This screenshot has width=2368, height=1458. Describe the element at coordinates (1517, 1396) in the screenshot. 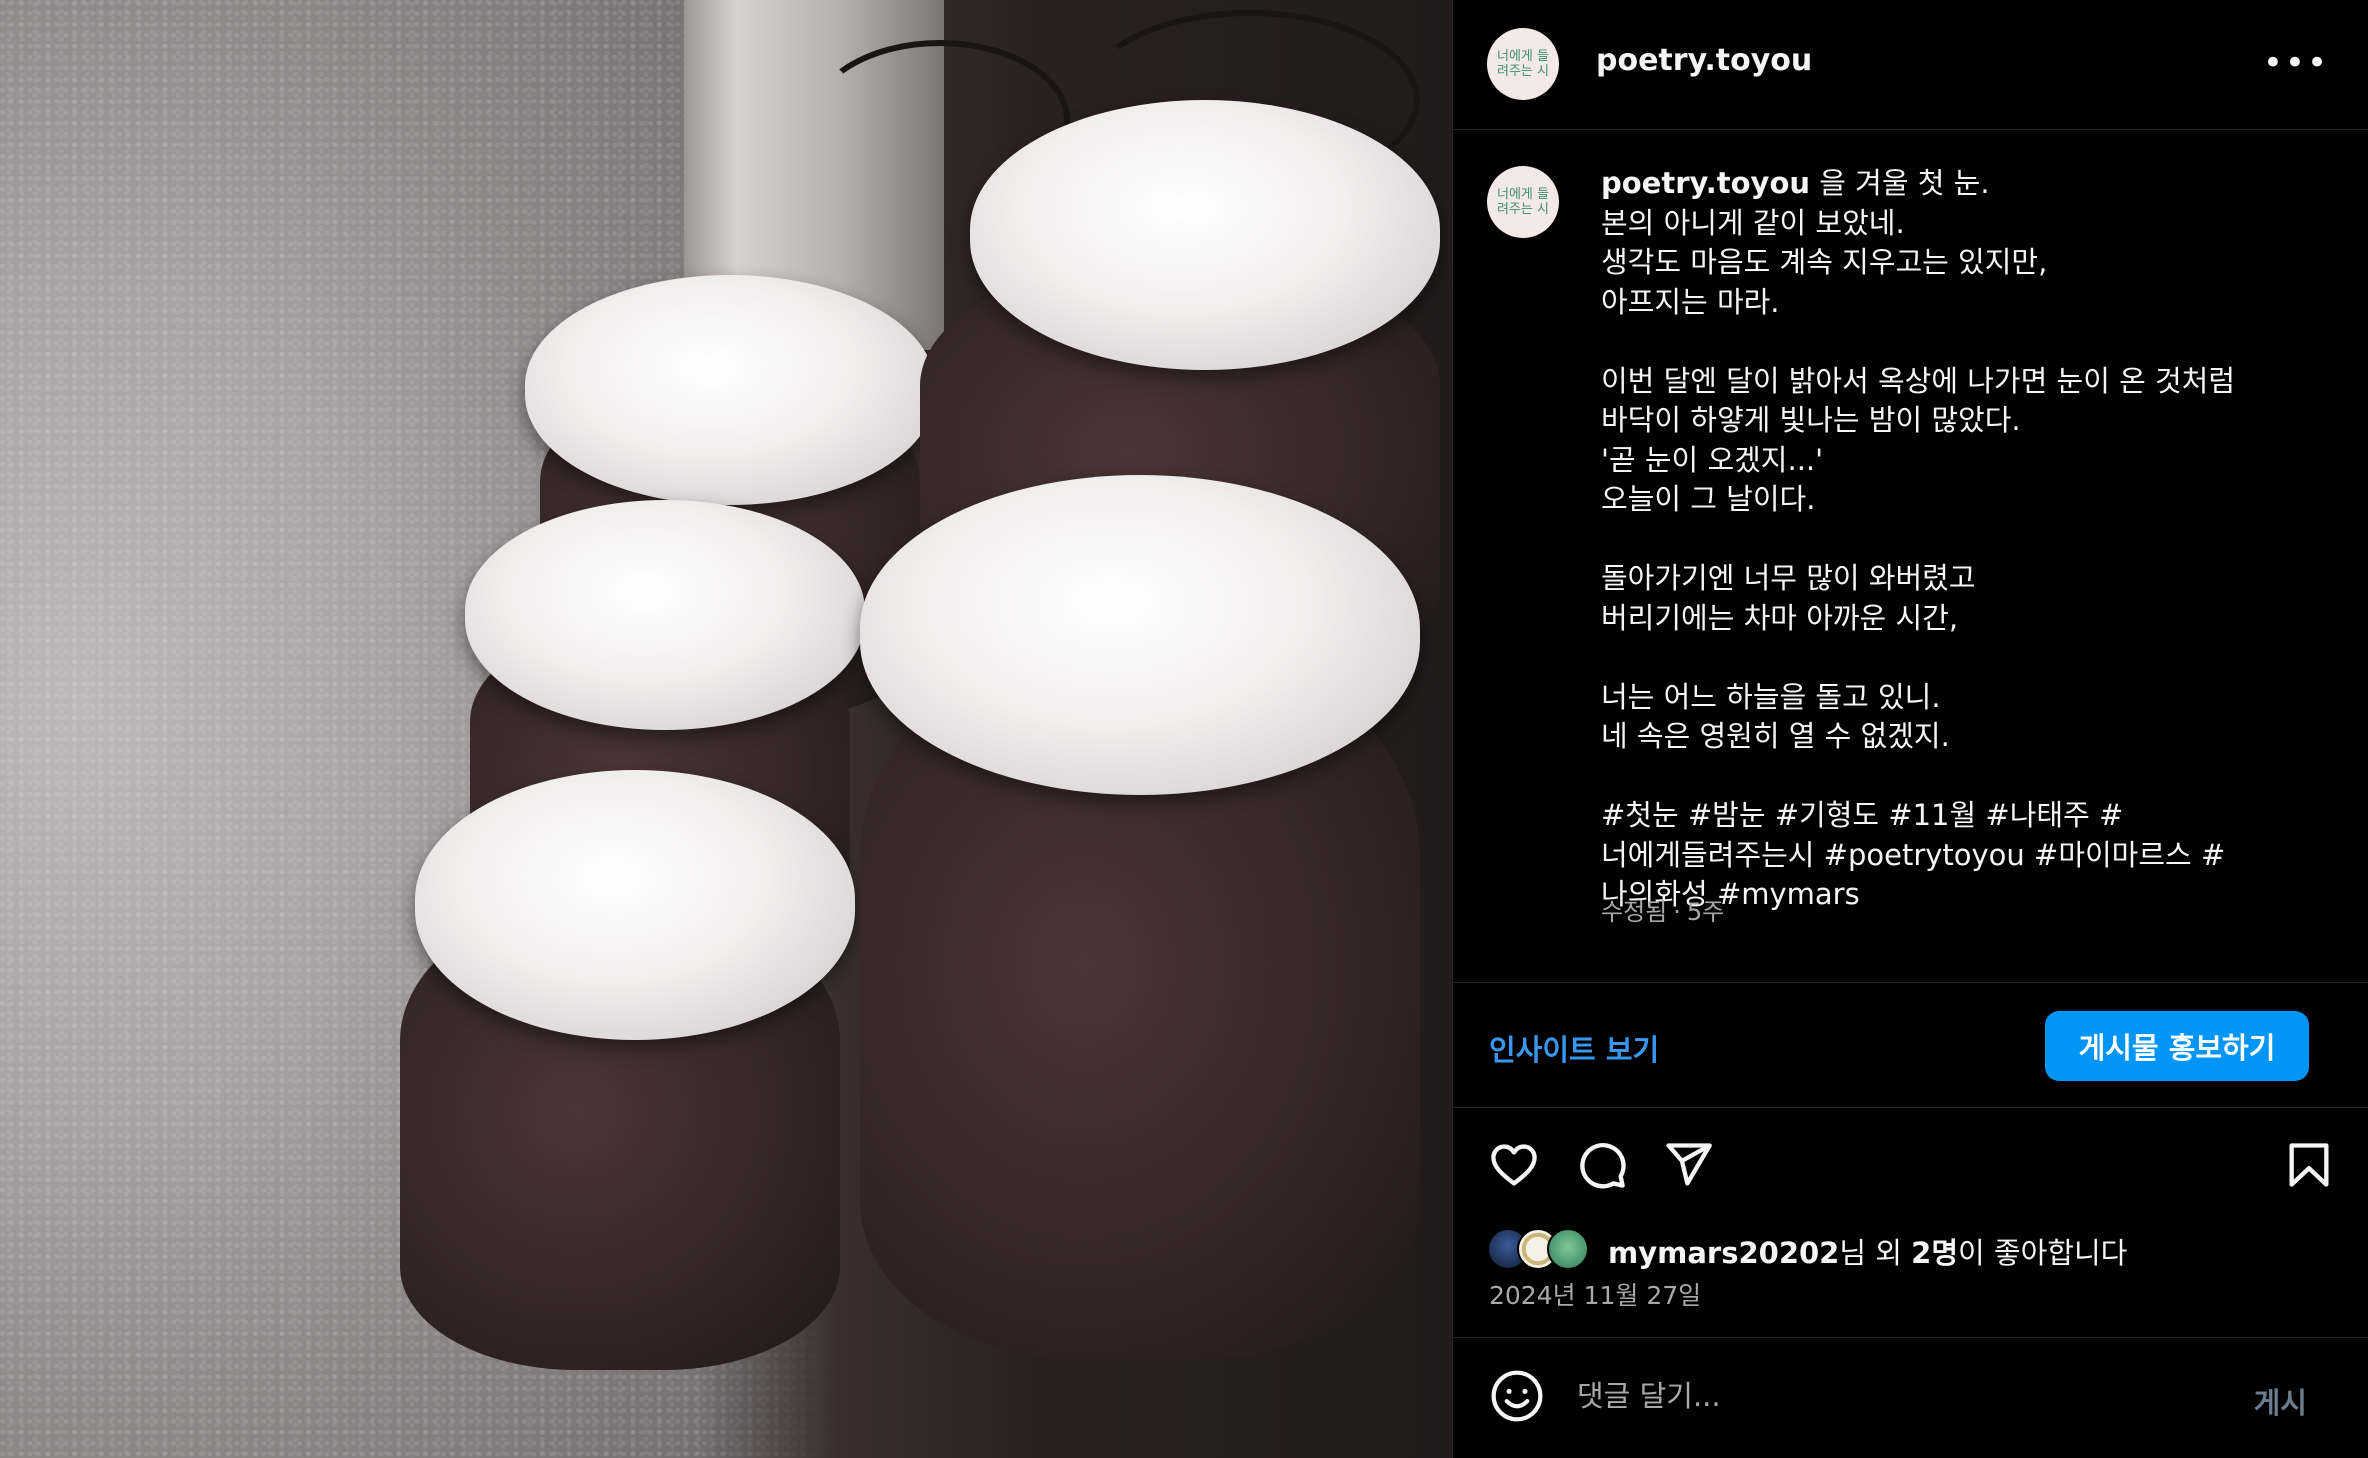

I see `emoji-icon` at that location.